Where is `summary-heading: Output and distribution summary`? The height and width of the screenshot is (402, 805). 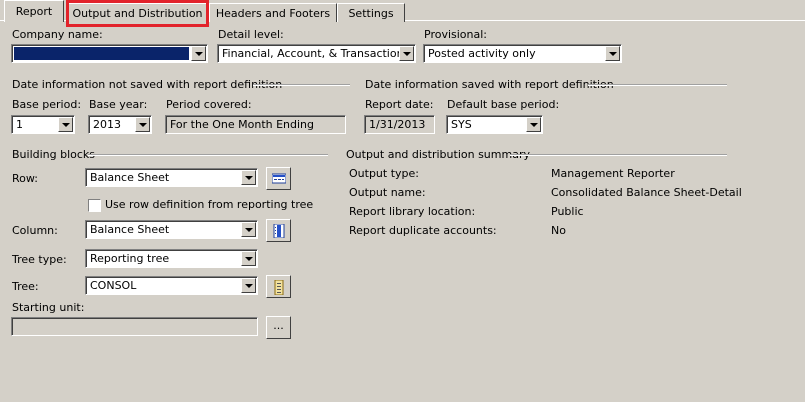
summary-heading: Output and distribution summary is located at coordinates (438, 154).